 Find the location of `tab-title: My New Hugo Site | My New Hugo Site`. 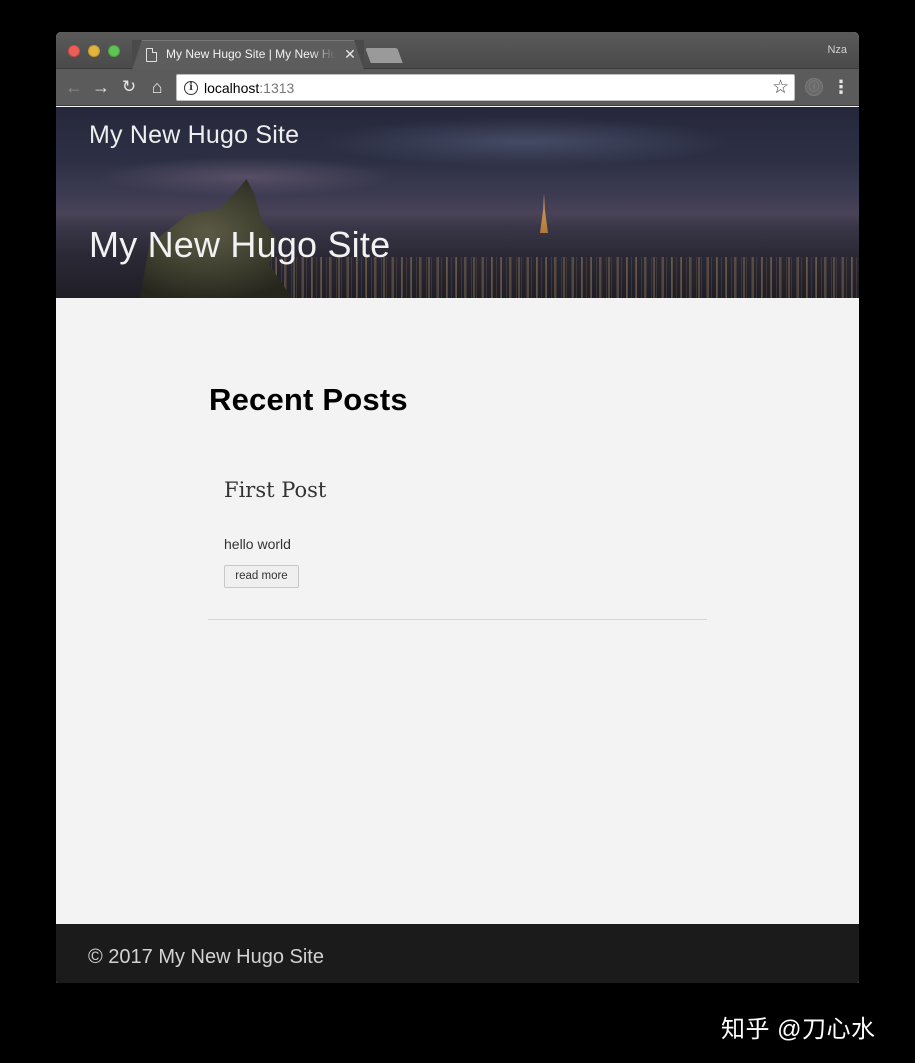

tab-title: My New Hugo Site | My New Hugo Site is located at coordinates (251, 54).